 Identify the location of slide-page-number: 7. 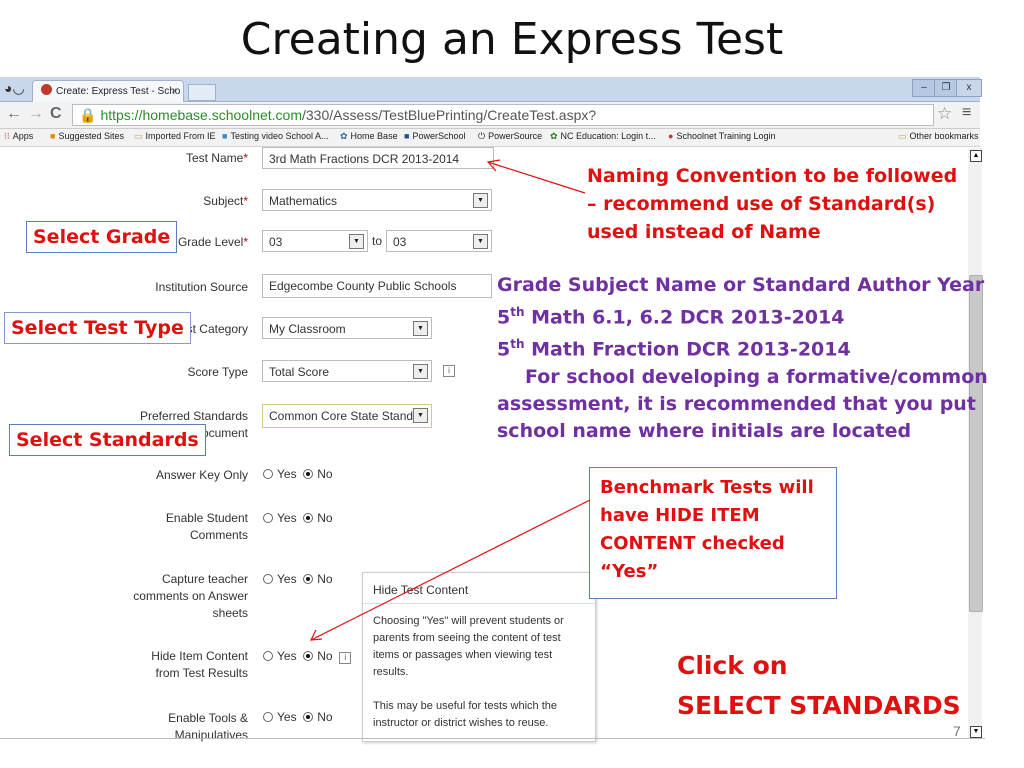
(957, 731).